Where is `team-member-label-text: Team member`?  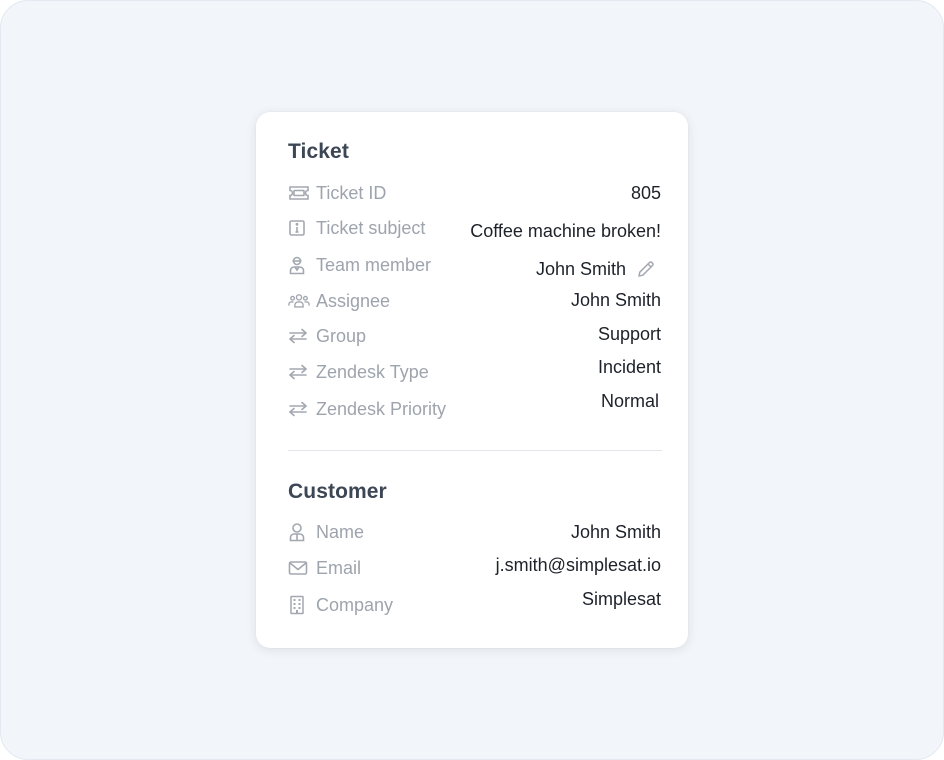 team-member-label-text: Team member is located at coordinates (374, 264).